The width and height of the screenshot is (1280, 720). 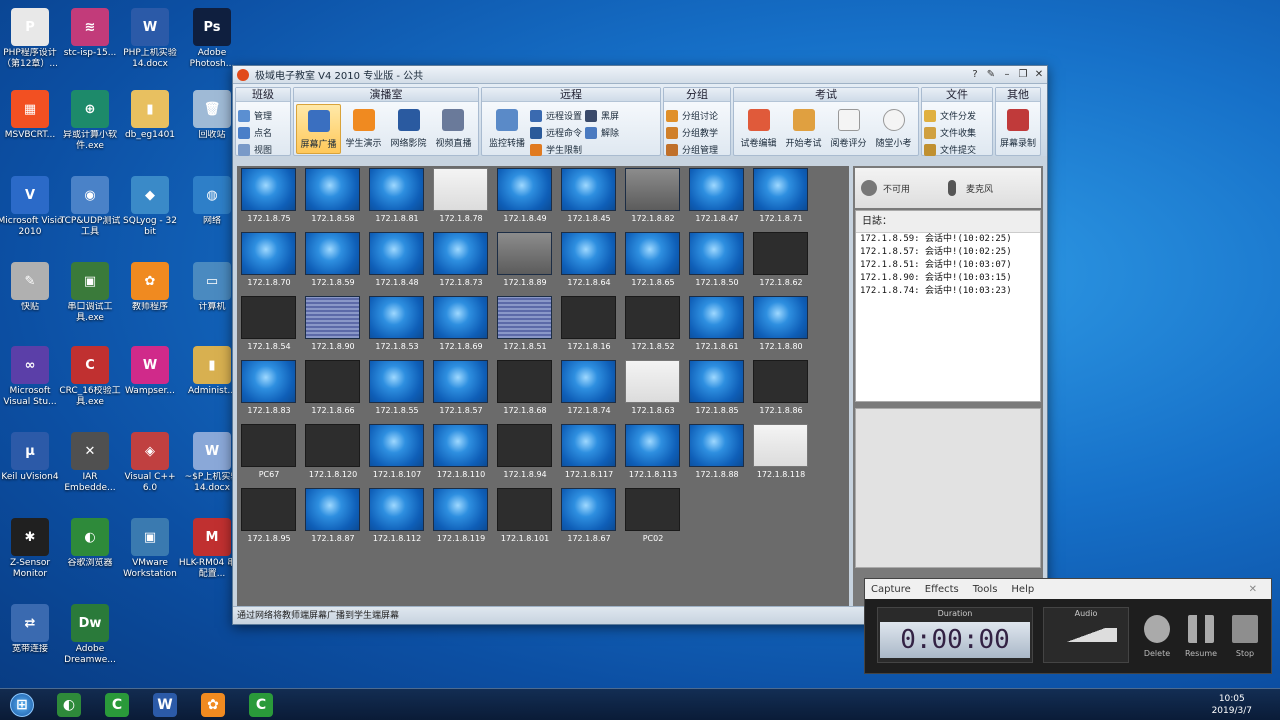 What do you see at coordinates (397, 197) in the screenshot?
I see `student-thumbnail: 172.1.8.81` at bounding box center [397, 197].